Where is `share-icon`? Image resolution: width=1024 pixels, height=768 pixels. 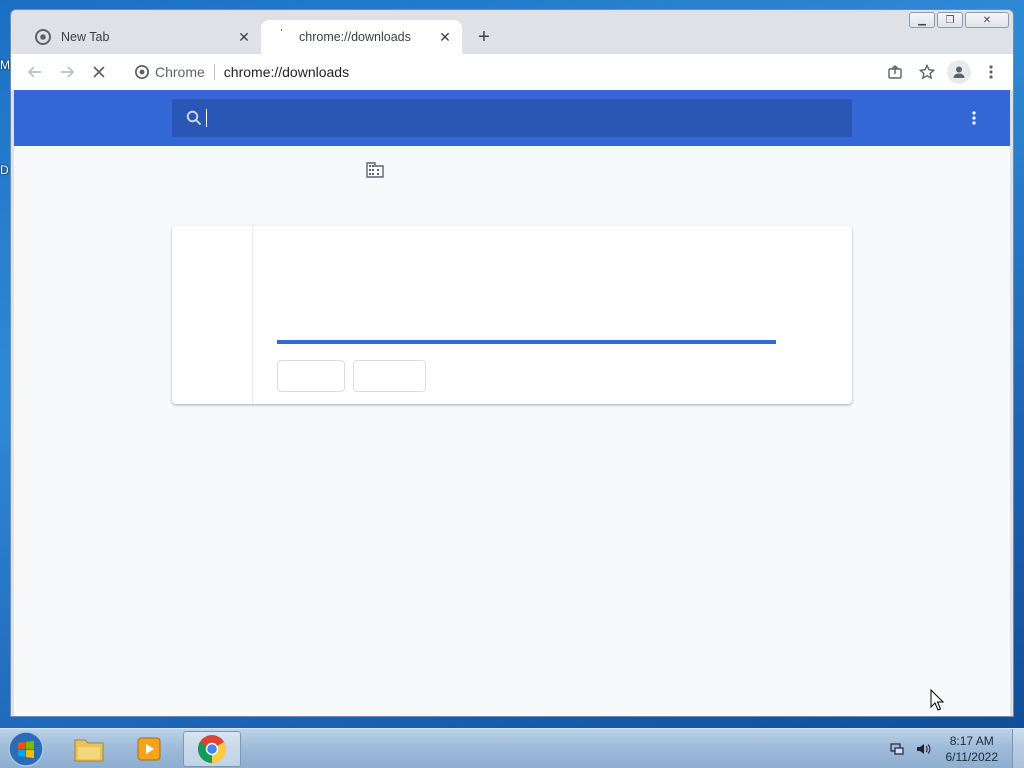 share-icon is located at coordinates (895, 72).